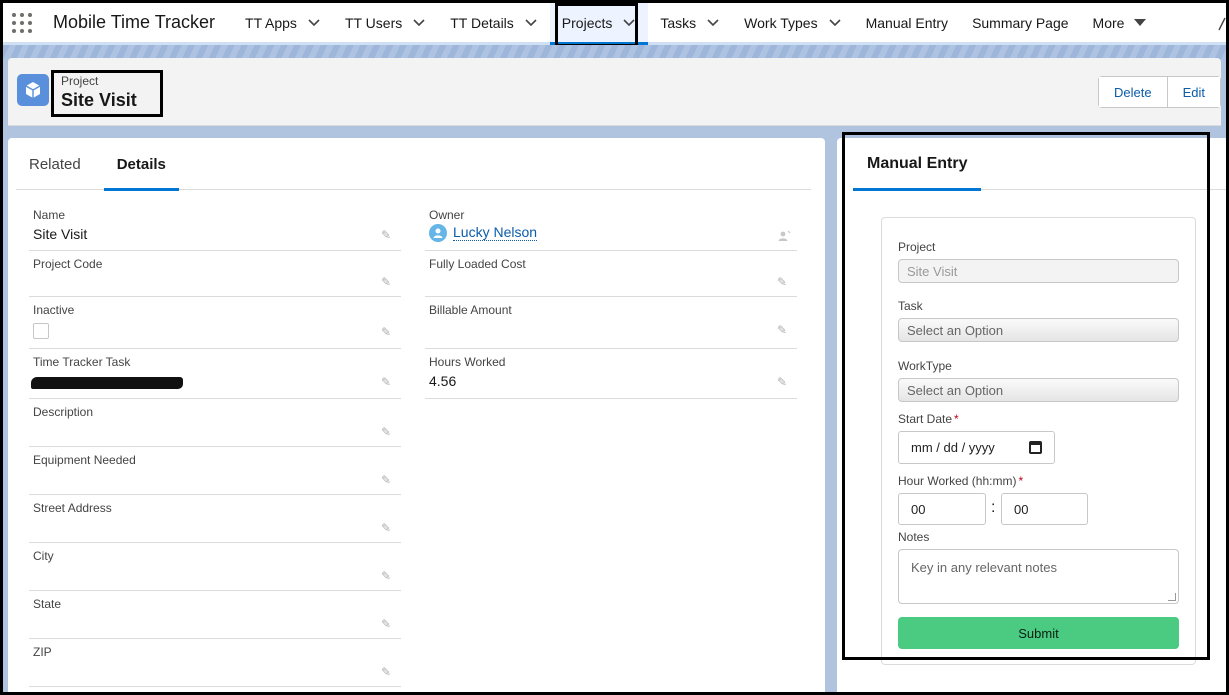  I want to click on caret-down-icon, so click(1140, 22).